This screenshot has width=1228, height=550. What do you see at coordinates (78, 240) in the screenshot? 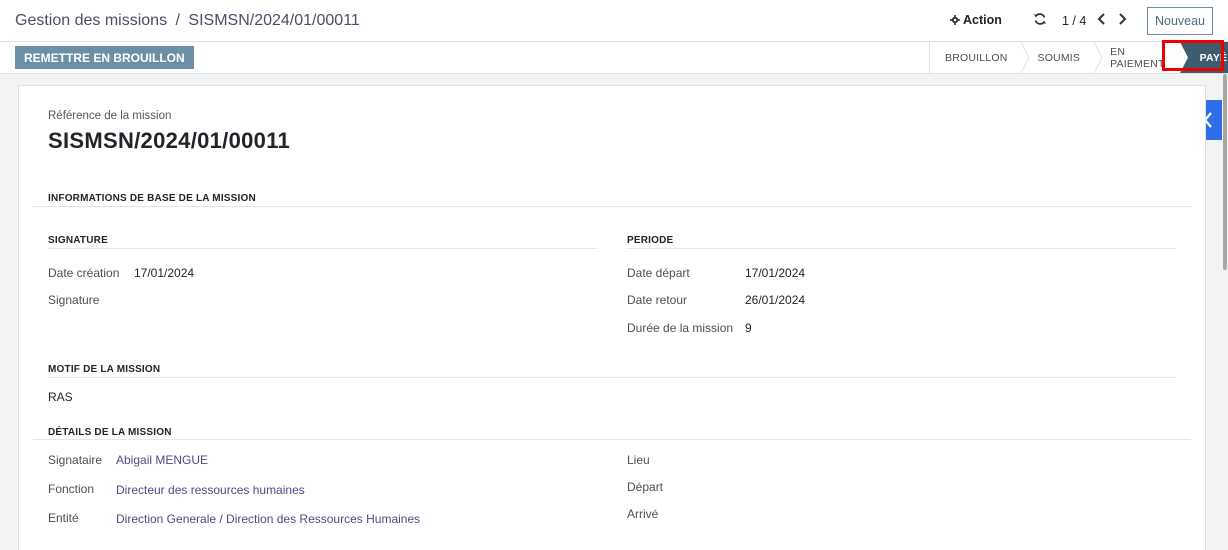
I see `signature-group-title: SIGNATURE` at bounding box center [78, 240].